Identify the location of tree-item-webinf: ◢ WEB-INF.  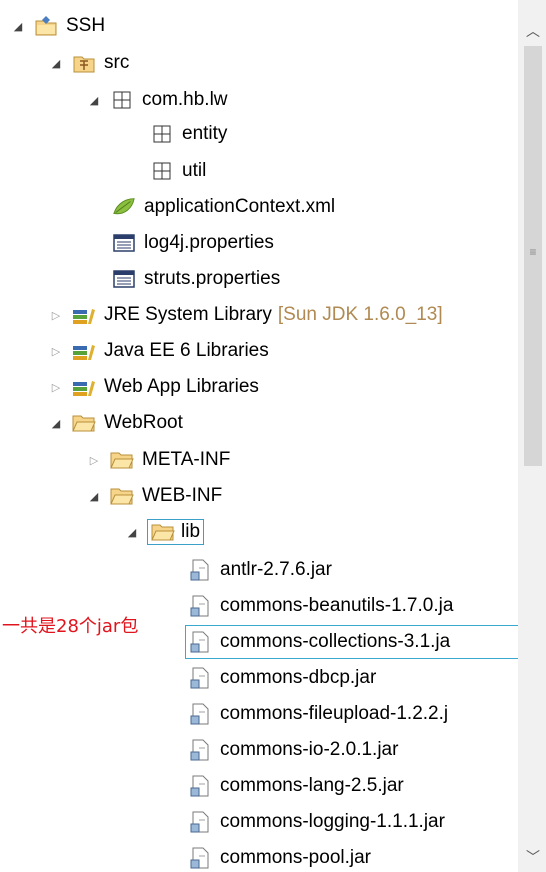
(154, 496).